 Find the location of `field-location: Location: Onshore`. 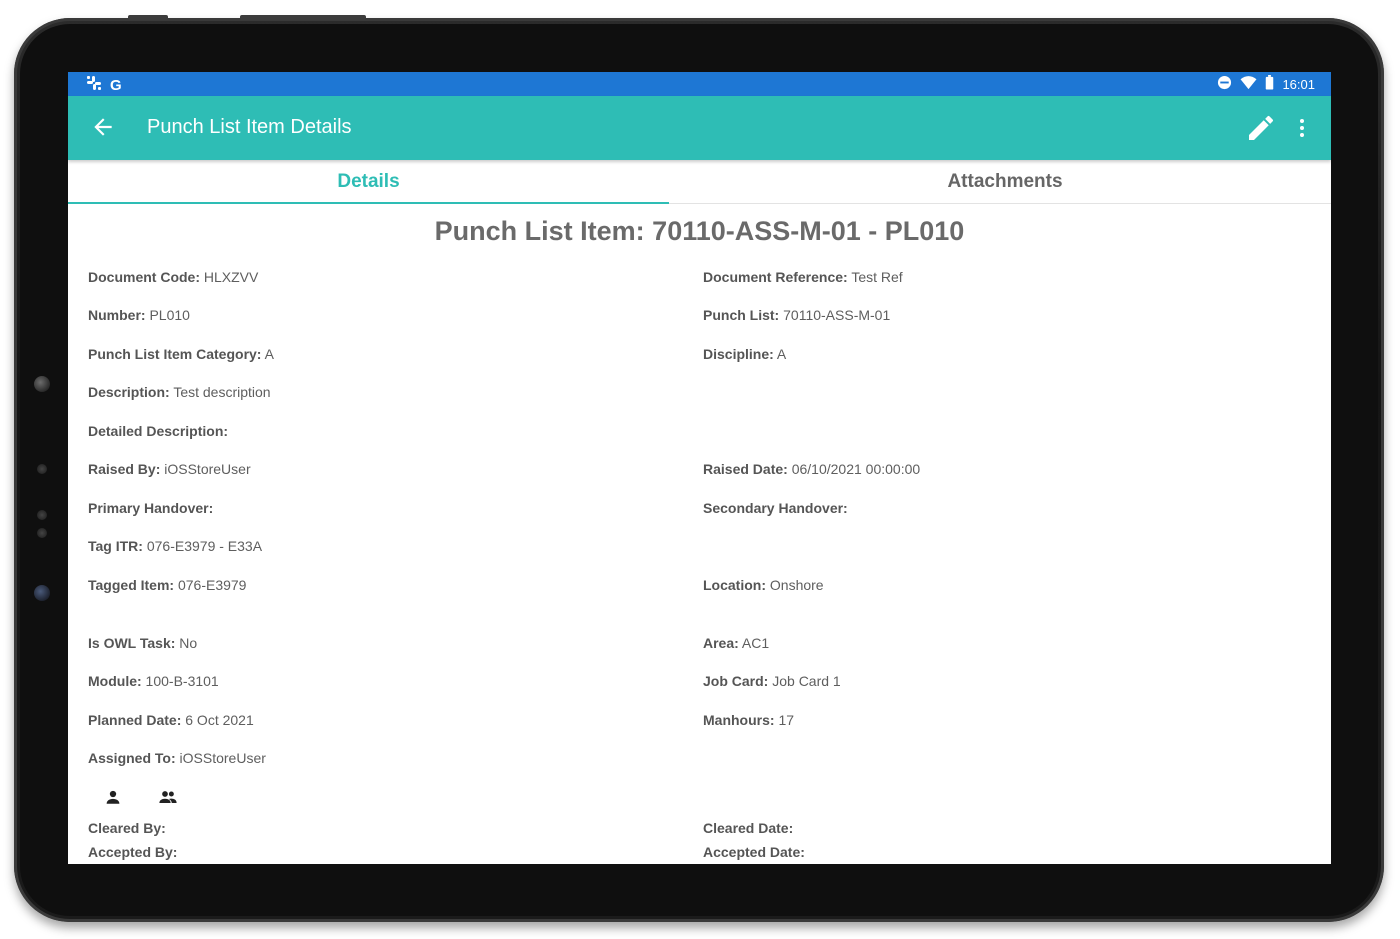

field-location: Location: Onshore is located at coordinates (763, 585).